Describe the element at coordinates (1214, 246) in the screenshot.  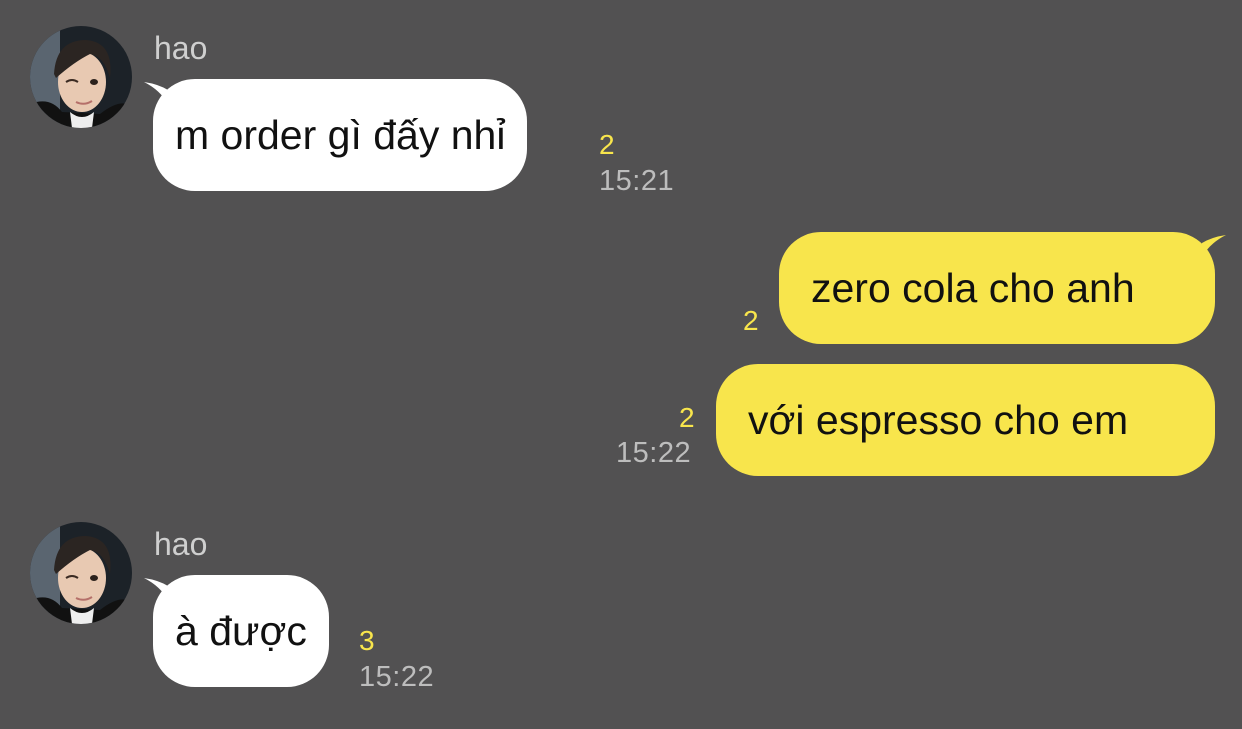
I see `outgoing-bubble-tail` at that location.